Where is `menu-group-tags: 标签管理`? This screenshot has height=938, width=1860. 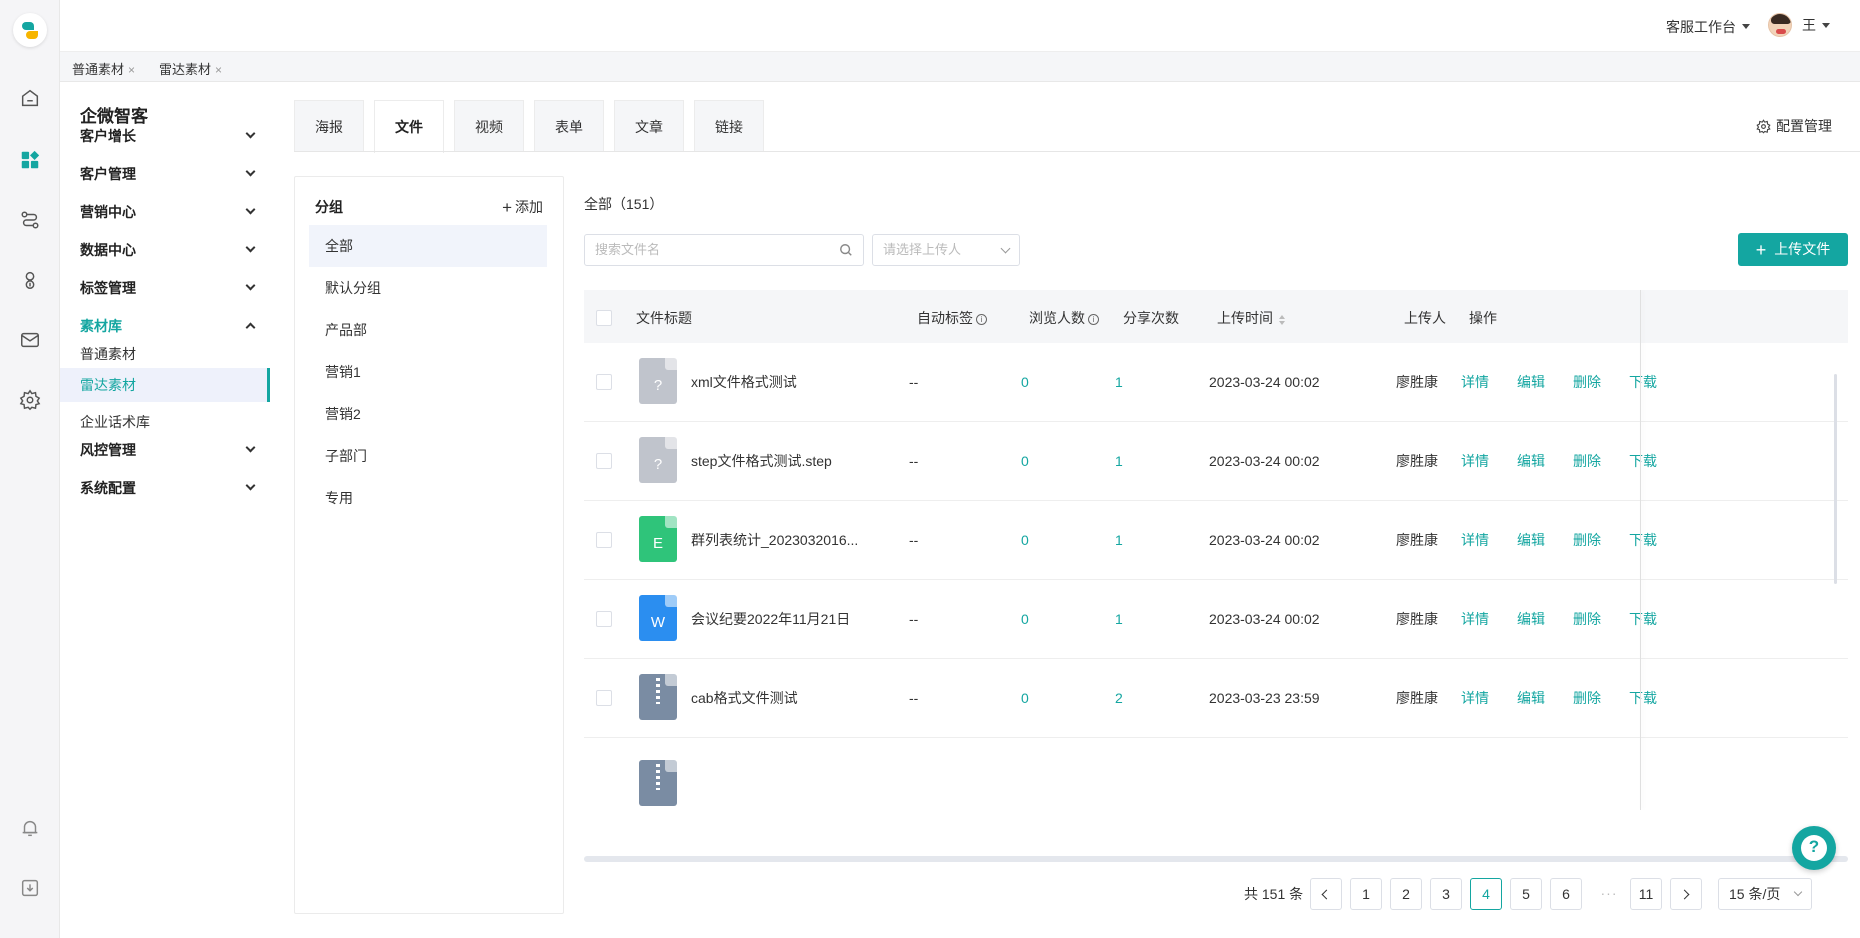
menu-group-tags: 标签管理 is located at coordinates (168, 288).